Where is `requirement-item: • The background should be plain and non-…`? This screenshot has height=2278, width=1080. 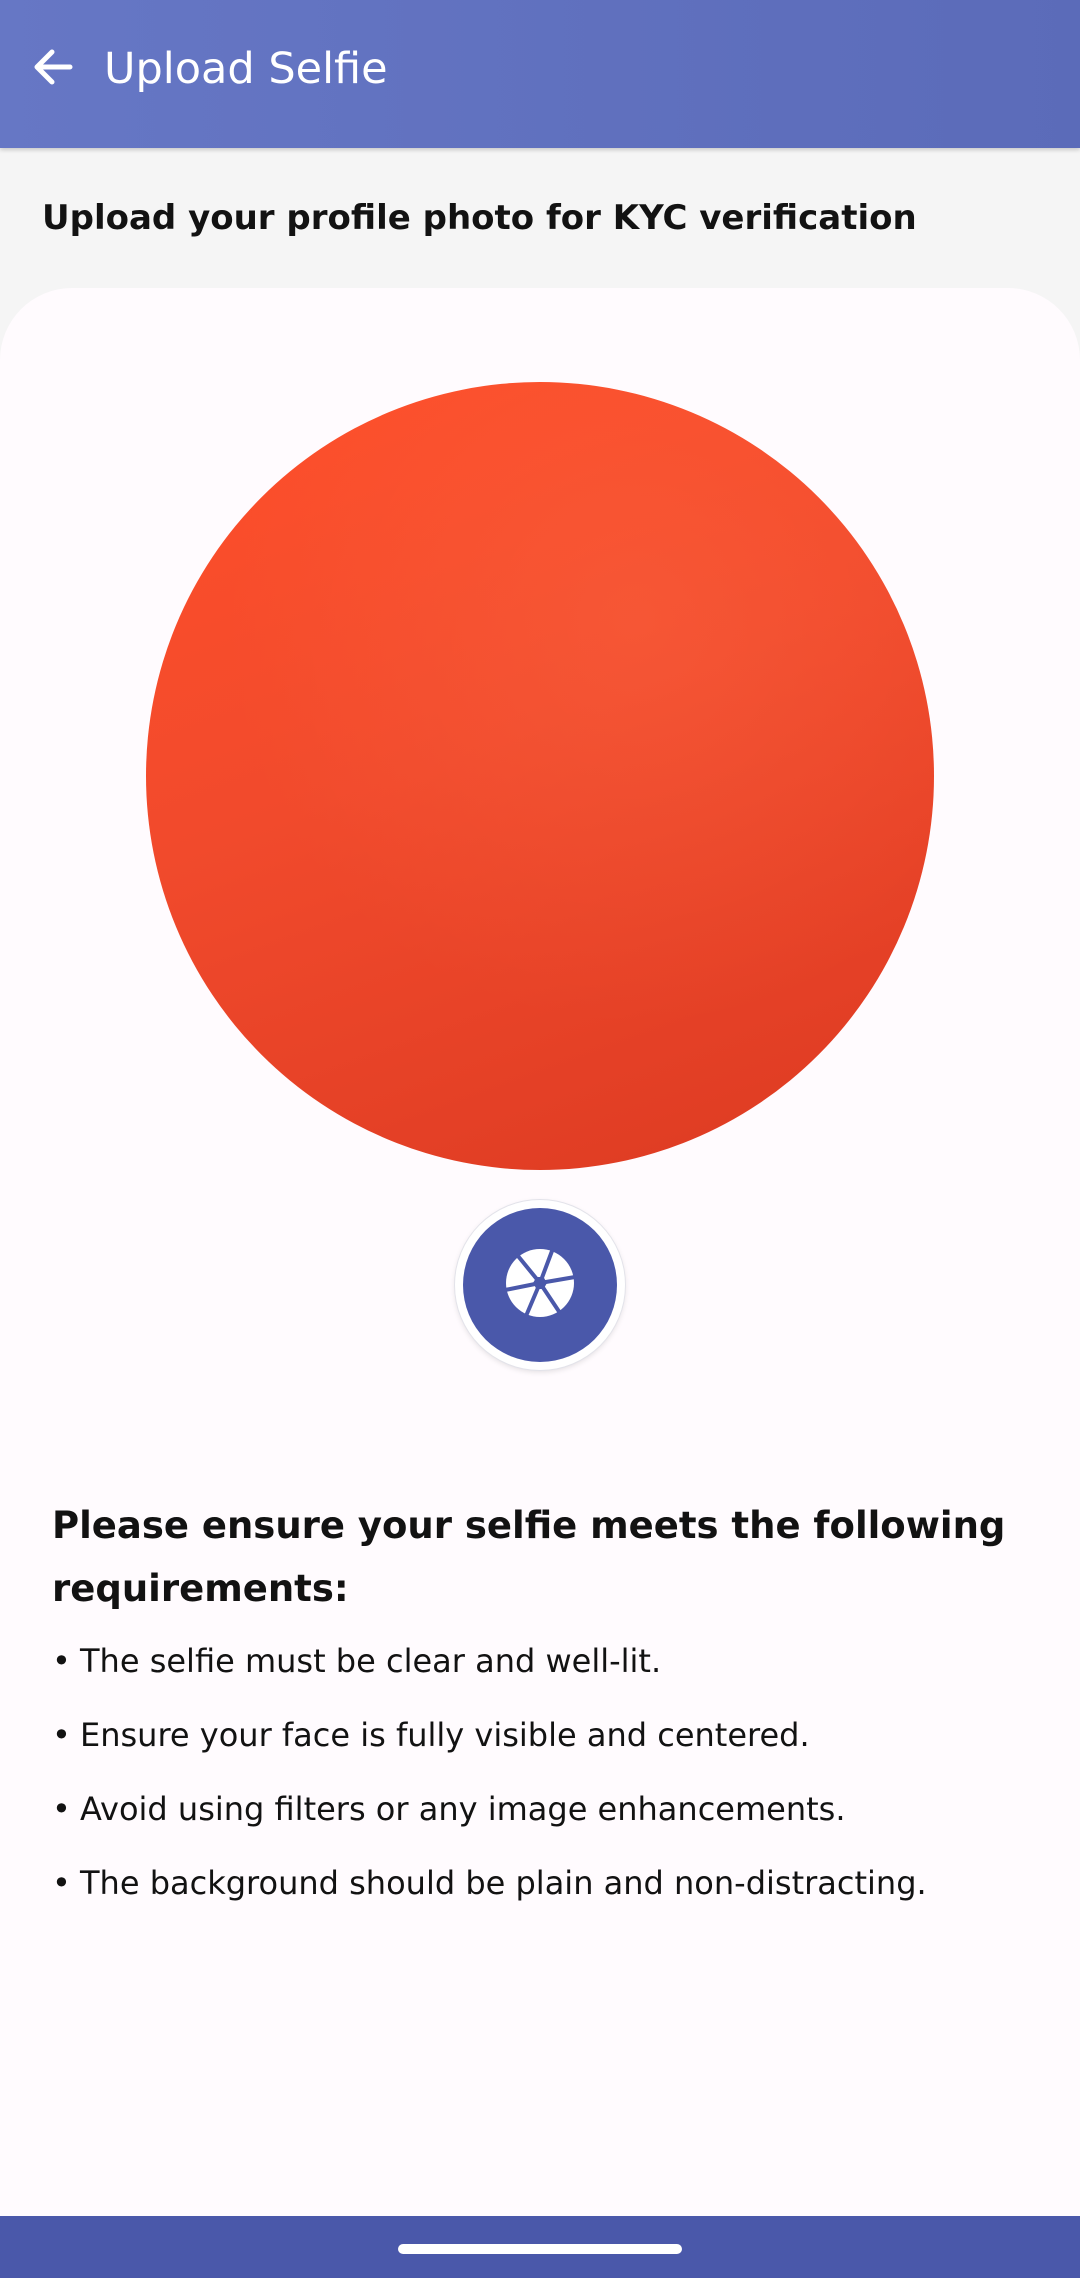 requirement-item: • The background should be plain and non-… is located at coordinates (547, 1895).